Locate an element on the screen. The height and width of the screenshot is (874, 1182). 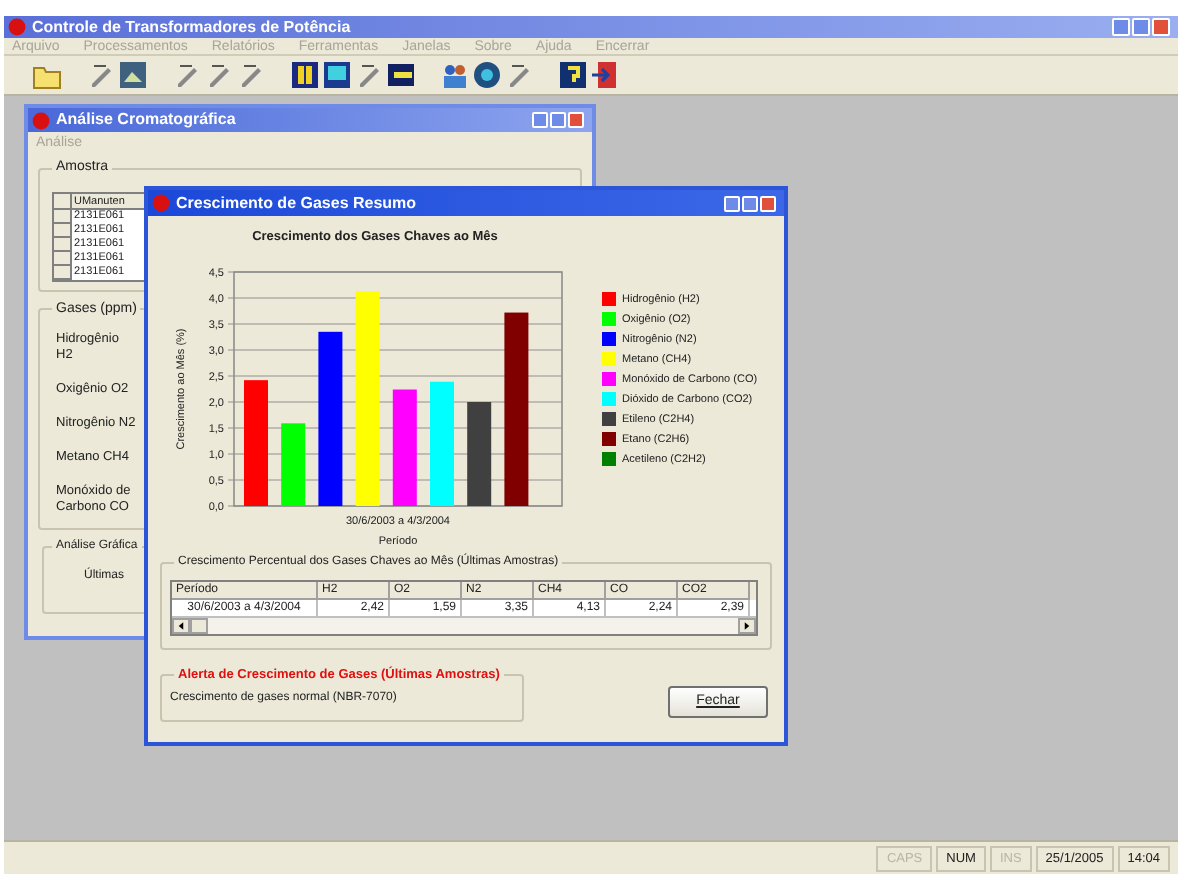
scroll-thumb is located at coordinates (199, 625).